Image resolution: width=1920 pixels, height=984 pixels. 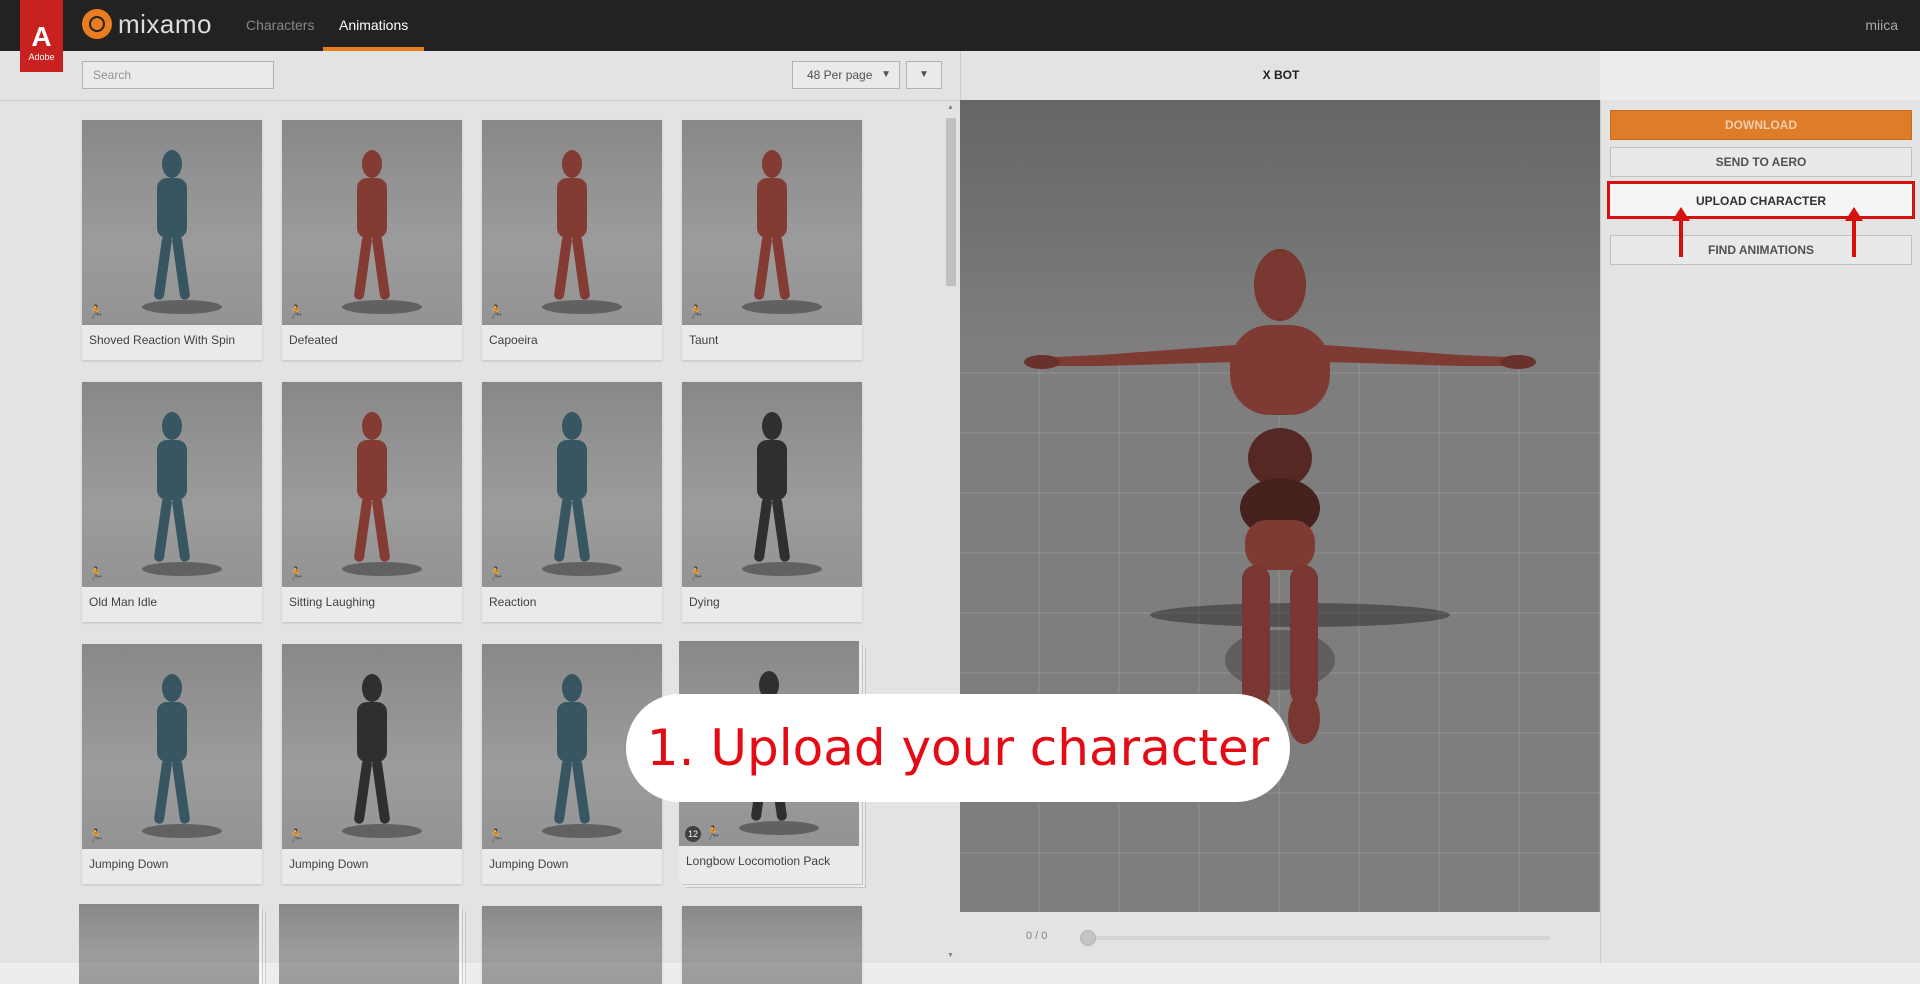 I want to click on viewer-header: X BOT, so click(x=1440, y=76).